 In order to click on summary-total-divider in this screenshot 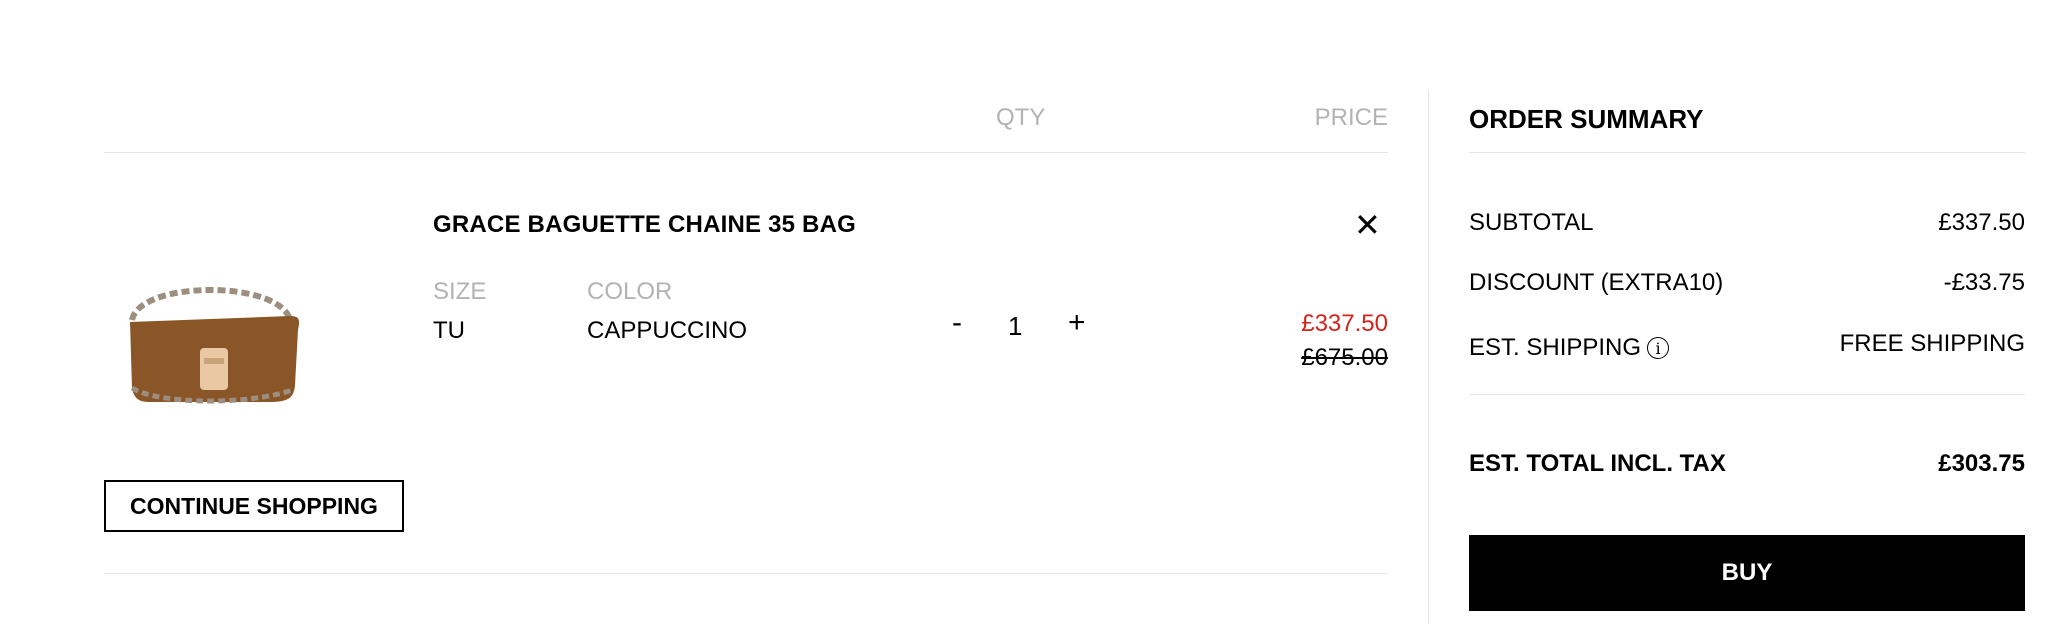, I will do `click(1747, 394)`.